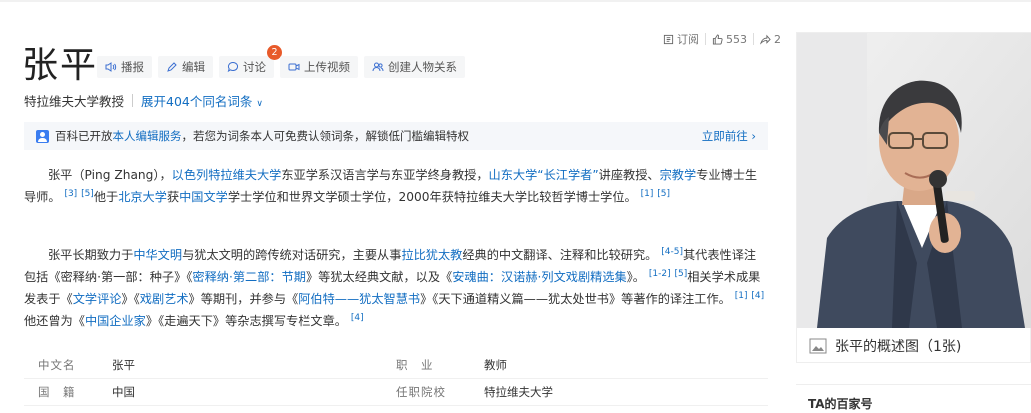 The height and width of the screenshot is (413, 1031). What do you see at coordinates (913, 398) in the screenshot?
I see `baijiahao-section-title: TA的百家号` at bounding box center [913, 398].